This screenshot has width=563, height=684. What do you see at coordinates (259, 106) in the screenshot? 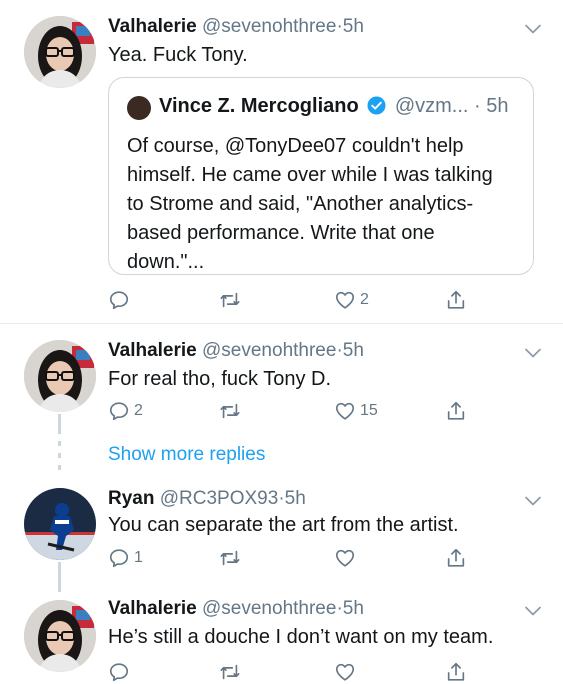
I see `display-name: Vince Z. Mercogliano` at bounding box center [259, 106].